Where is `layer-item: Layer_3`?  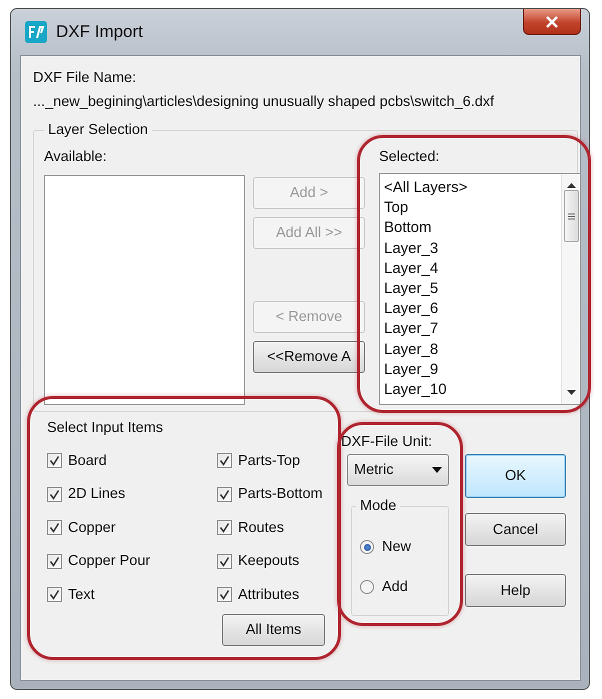 layer-item: Layer_3 is located at coordinates (472, 248).